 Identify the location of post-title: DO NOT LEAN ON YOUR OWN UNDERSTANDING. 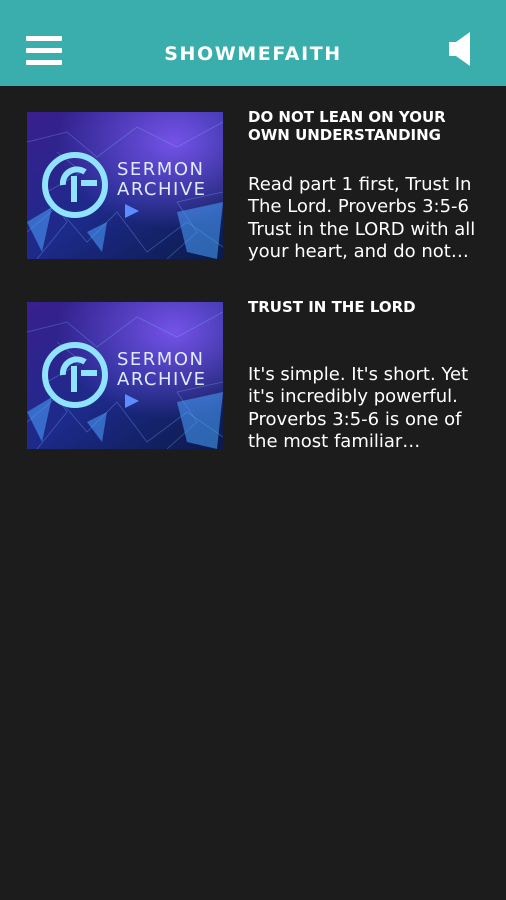
(347, 126).